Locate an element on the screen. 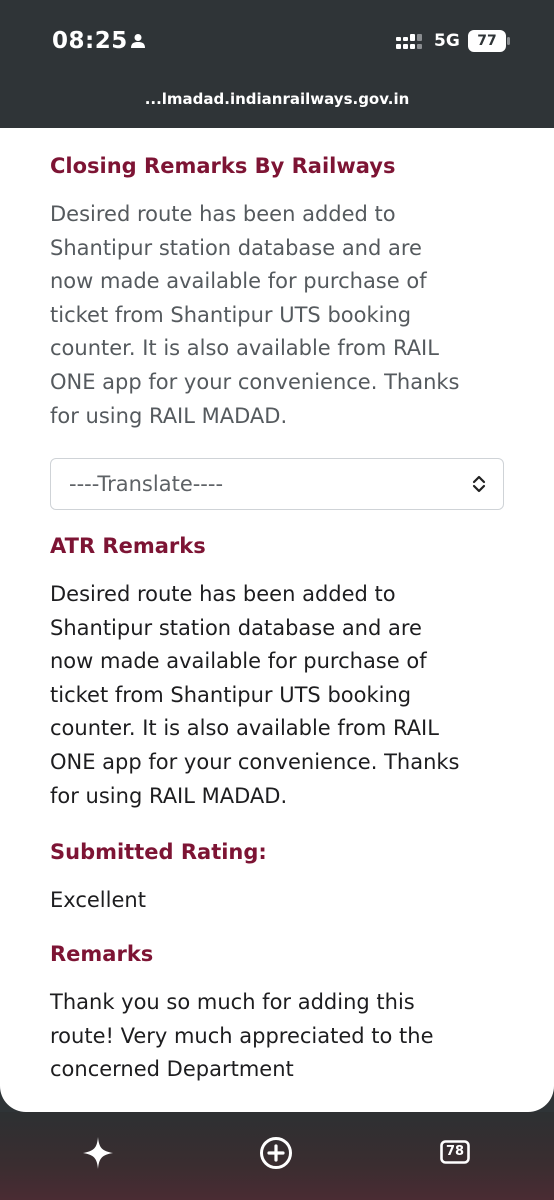 The height and width of the screenshot is (1200, 554). bottom-nav: 78 is located at coordinates (277, 1156).